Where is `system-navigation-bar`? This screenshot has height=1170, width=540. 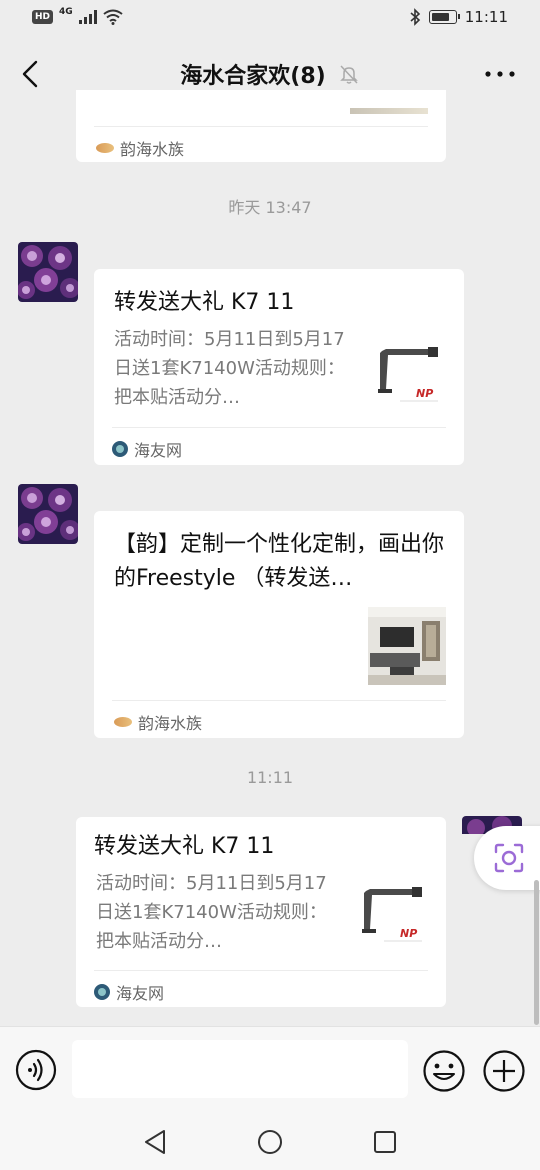
system-navigation-bar is located at coordinates (270, 1142).